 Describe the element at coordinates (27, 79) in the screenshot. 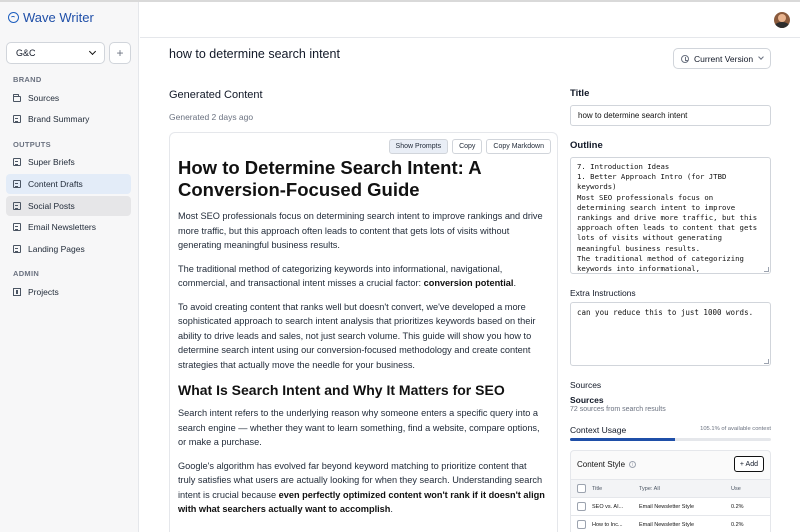

I see `section-label-brand: BRAND` at that location.